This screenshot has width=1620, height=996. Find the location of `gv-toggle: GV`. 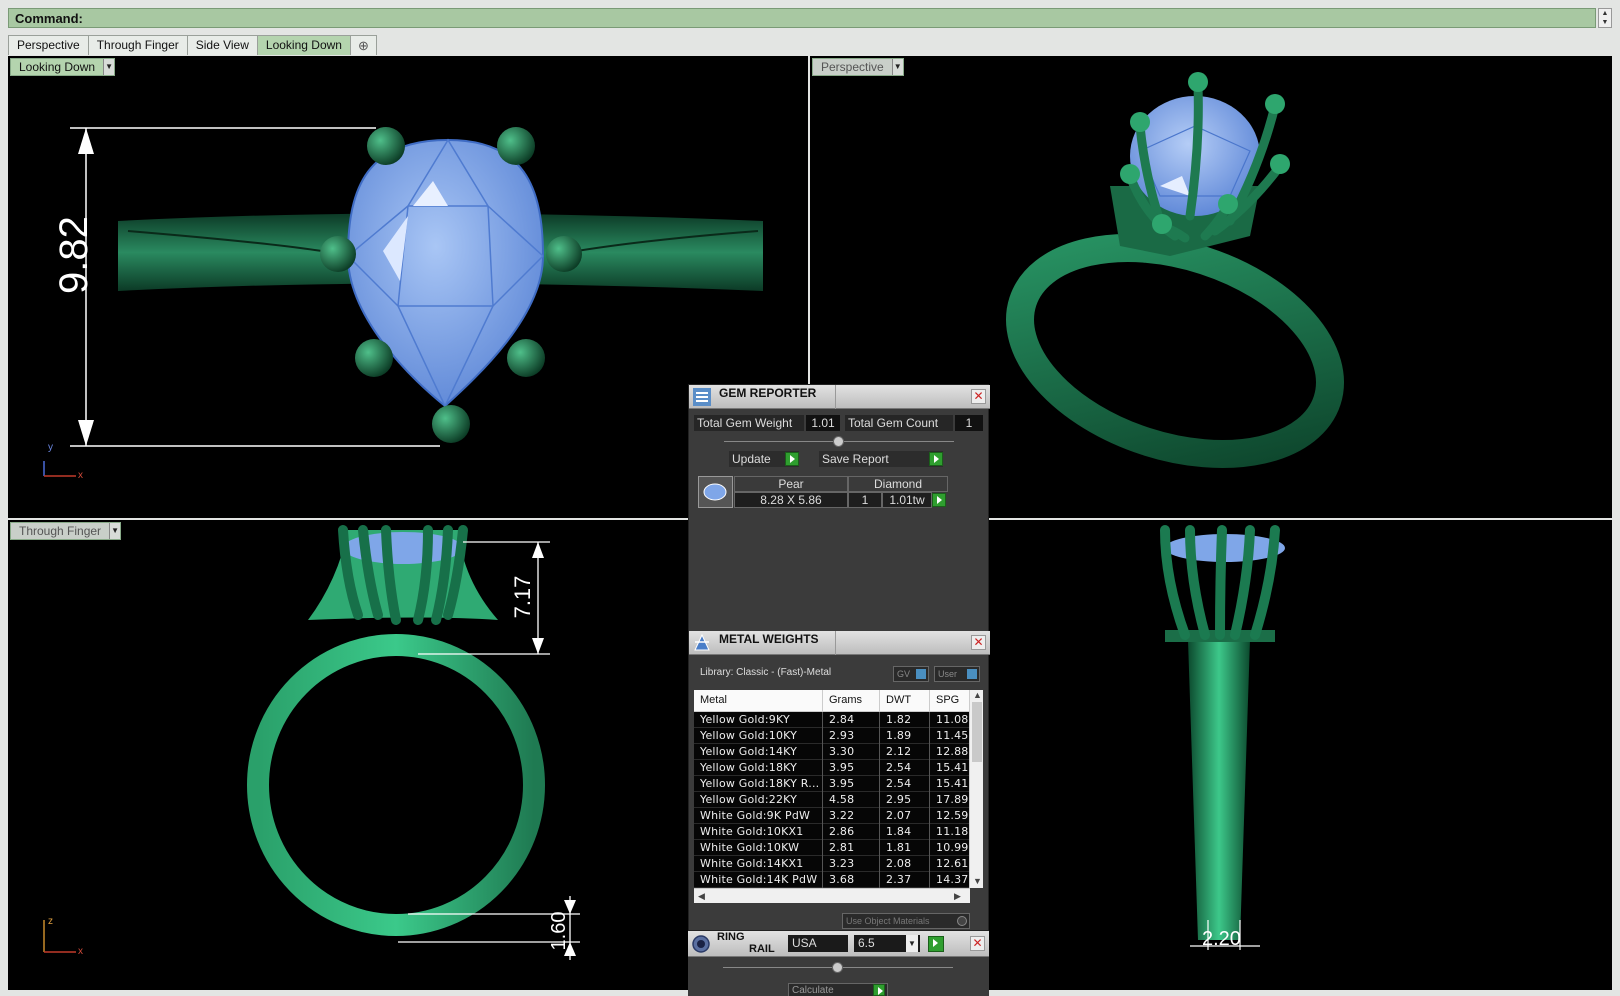

gv-toggle: GV is located at coordinates (911, 674).